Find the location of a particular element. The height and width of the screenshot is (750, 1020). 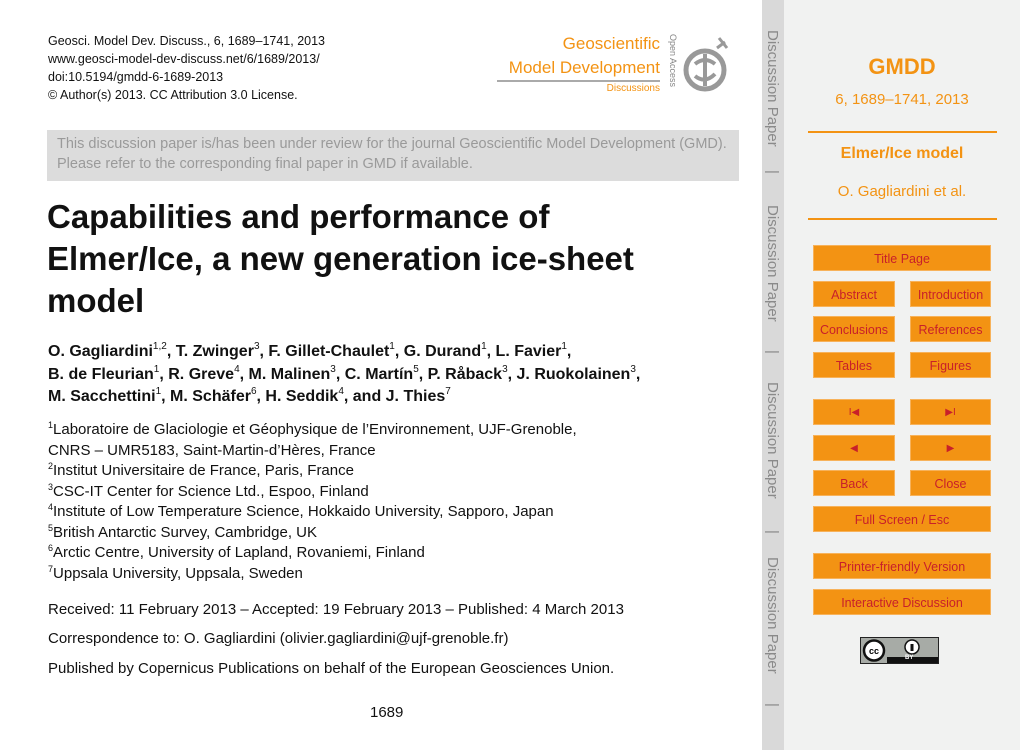

printer-friendly-button: Printer-friendly Version is located at coordinates (902, 566).